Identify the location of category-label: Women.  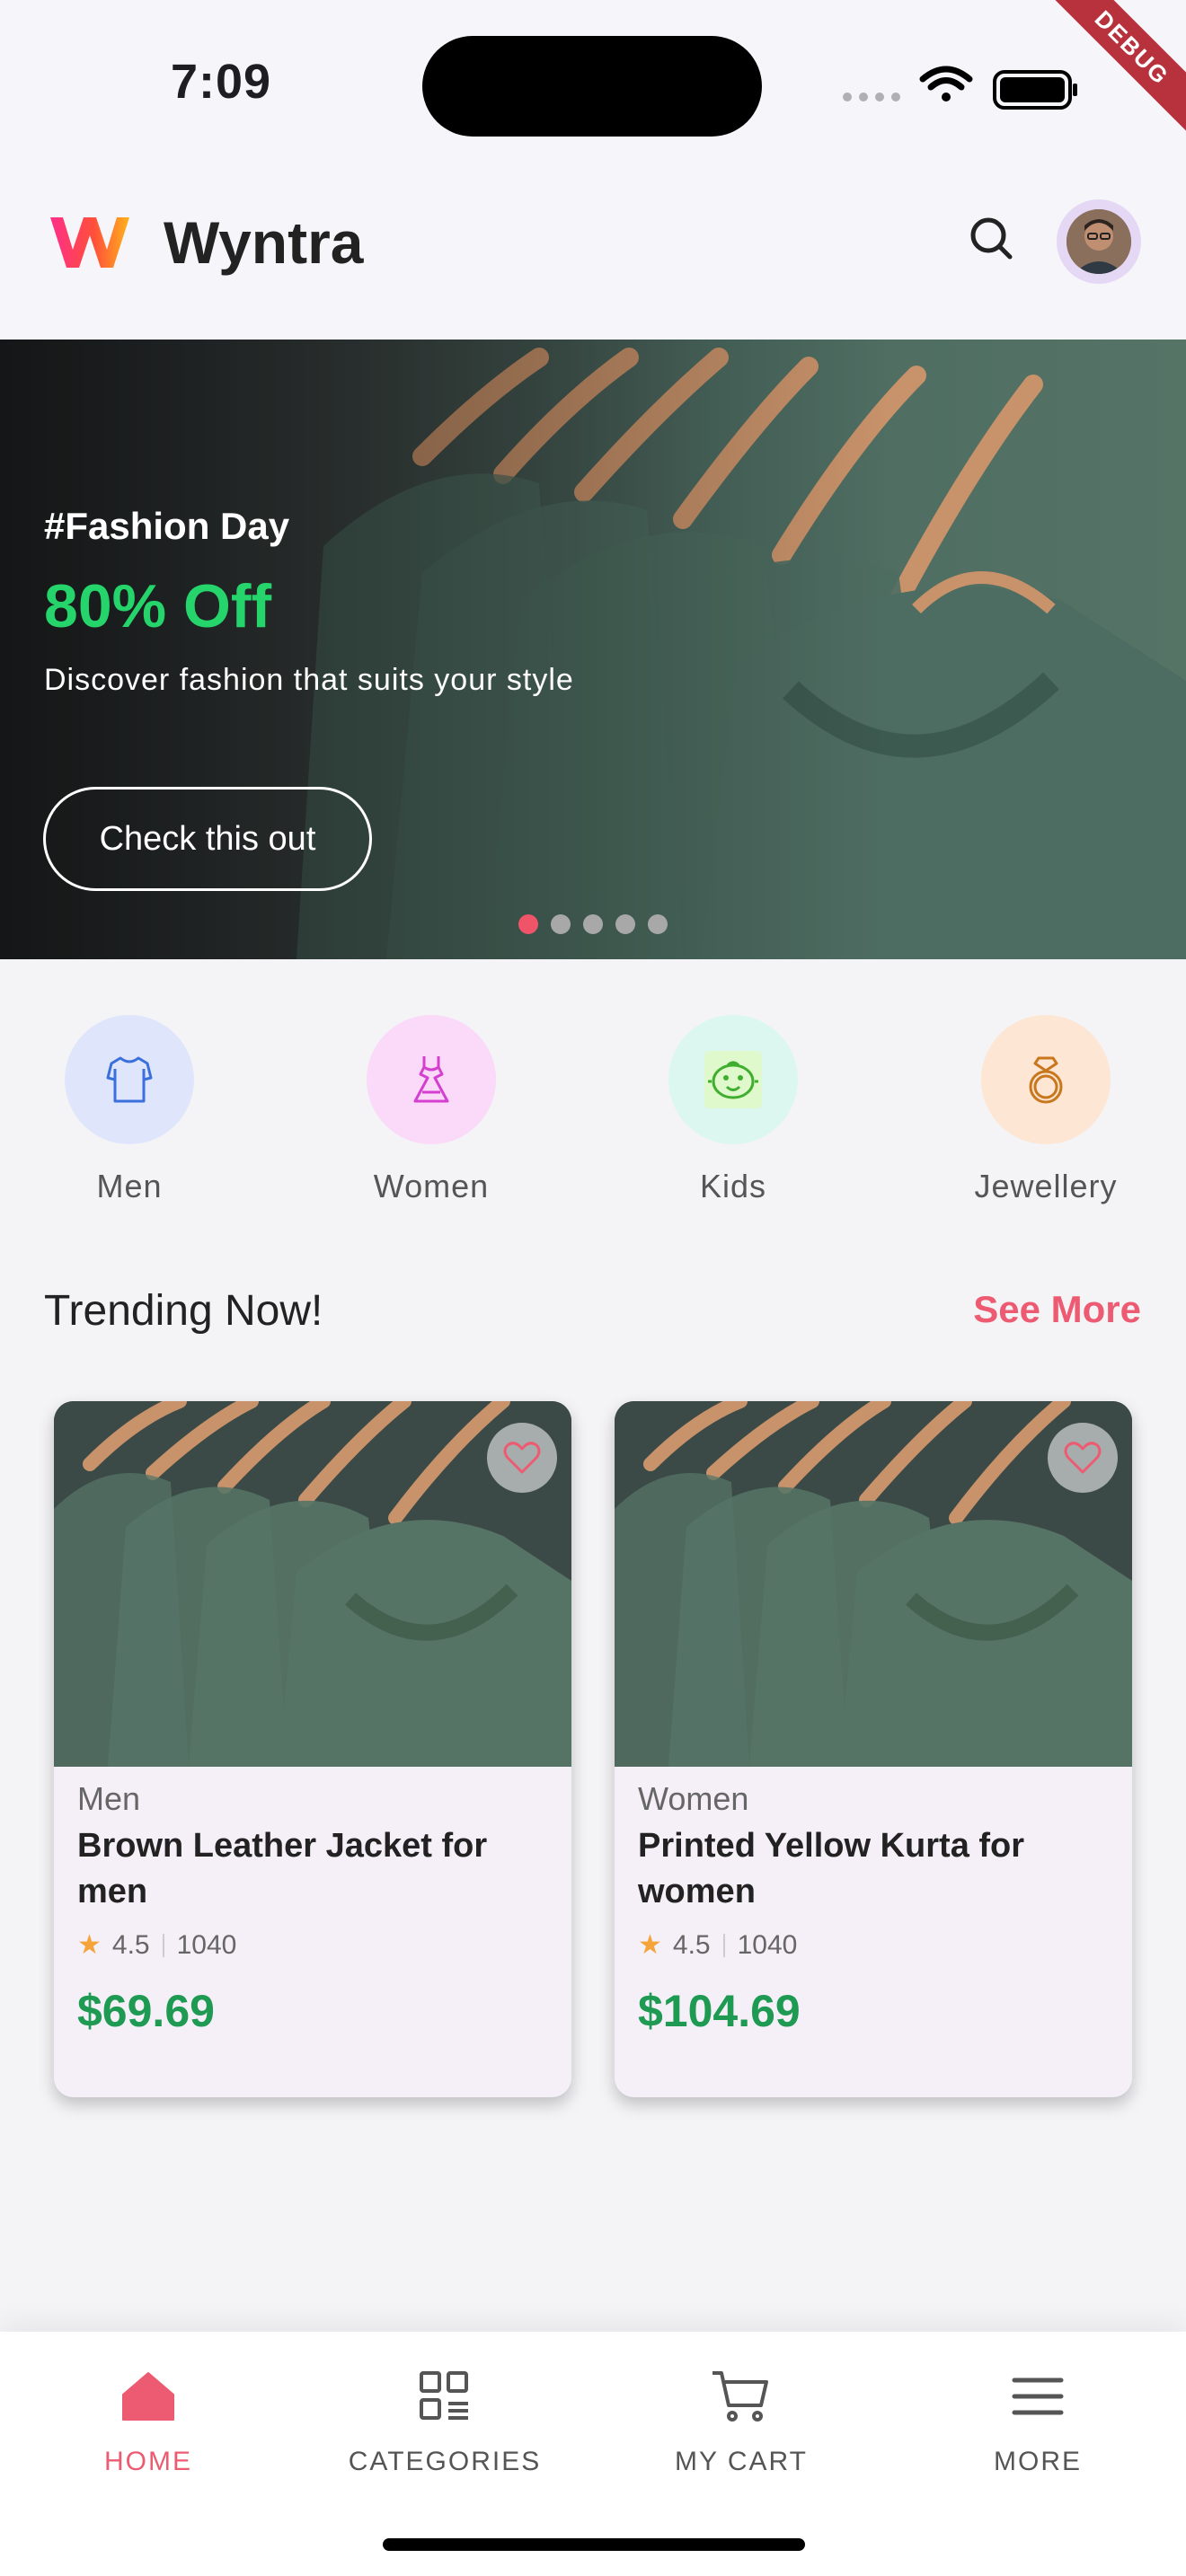
(431, 1186).